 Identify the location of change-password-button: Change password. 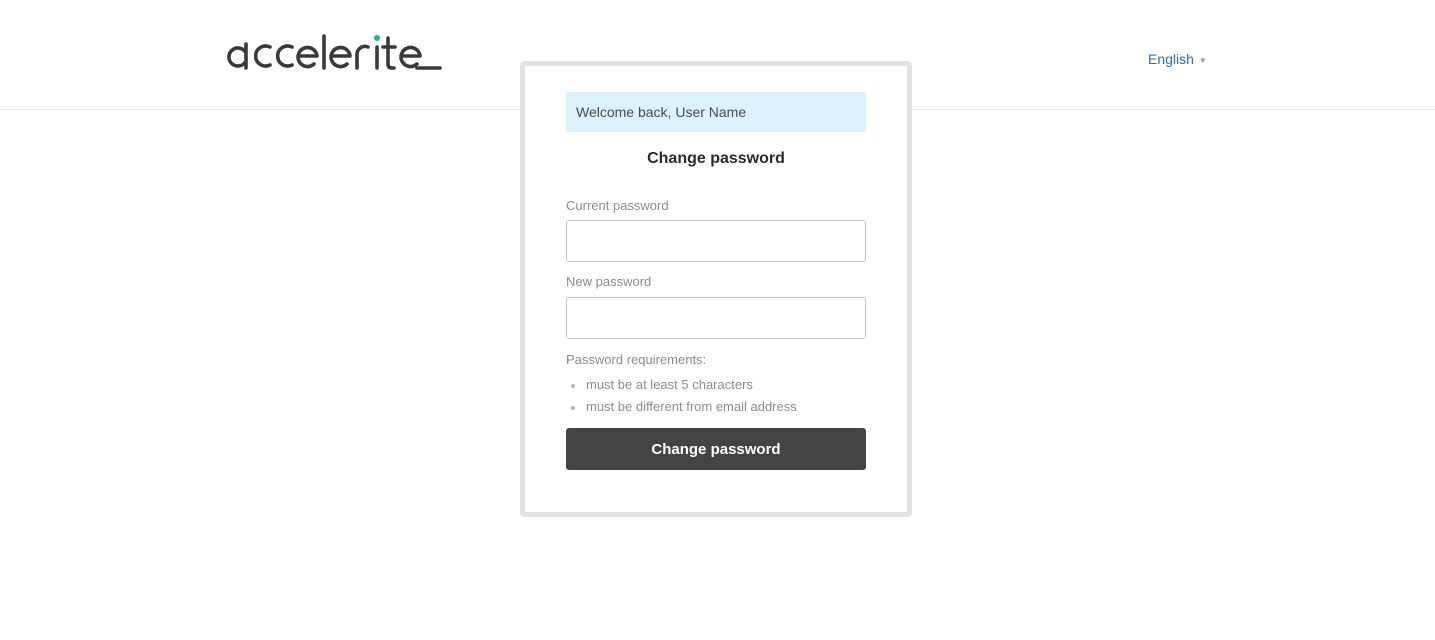
(716, 449).